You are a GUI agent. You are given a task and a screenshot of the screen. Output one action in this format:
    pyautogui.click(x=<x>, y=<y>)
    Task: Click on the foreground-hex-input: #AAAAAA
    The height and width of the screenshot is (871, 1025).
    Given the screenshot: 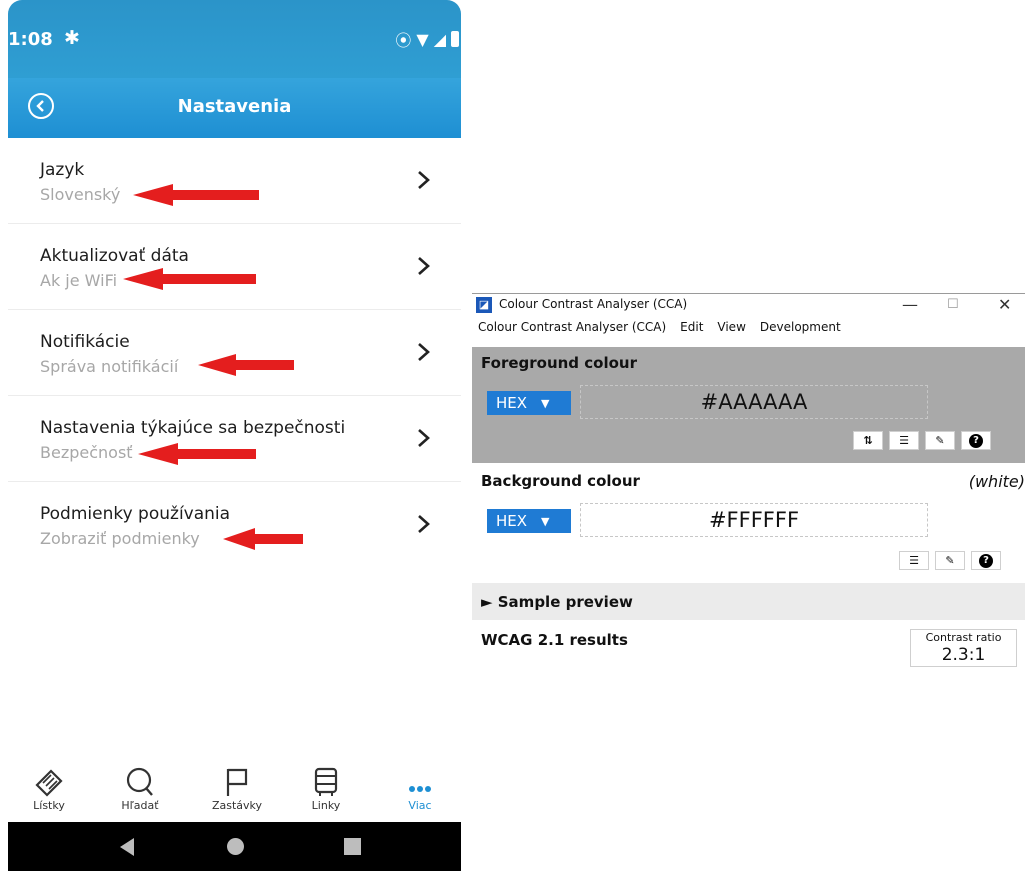 What is the action you would take?
    pyautogui.click(x=754, y=402)
    